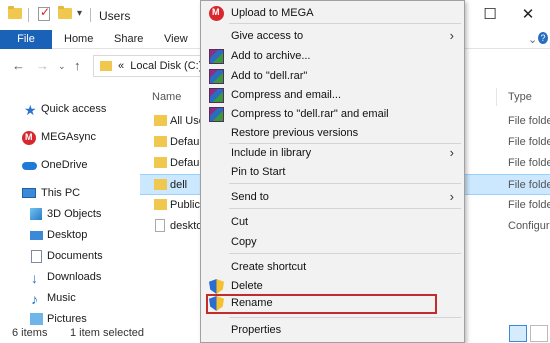  Describe the element at coordinates (332, 330) in the screenshot. I see `menu-item-properties: Properties` at that location.